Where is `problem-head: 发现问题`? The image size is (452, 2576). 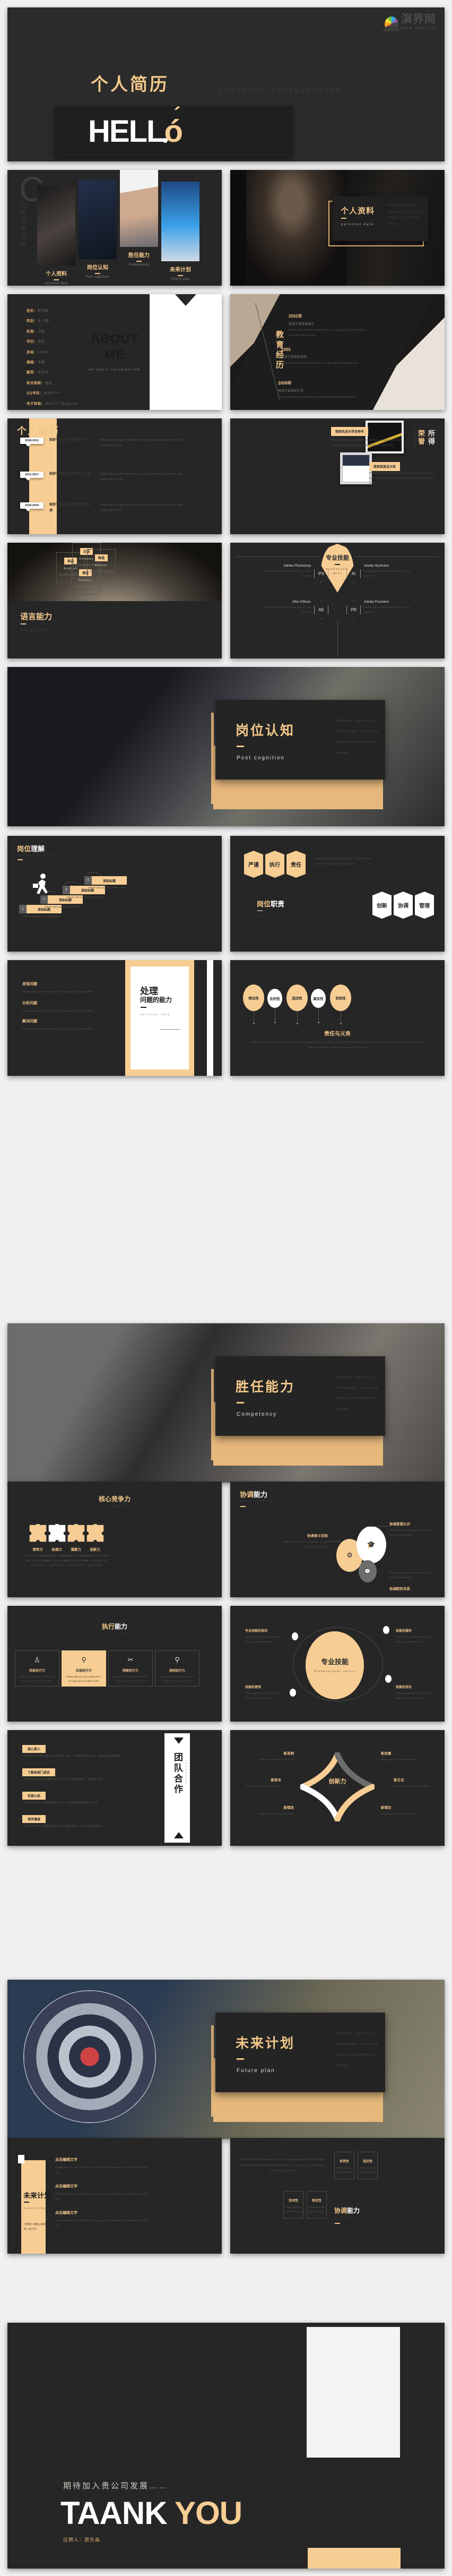 problem-head: 发现问题 is located at coordinates (29, 984).